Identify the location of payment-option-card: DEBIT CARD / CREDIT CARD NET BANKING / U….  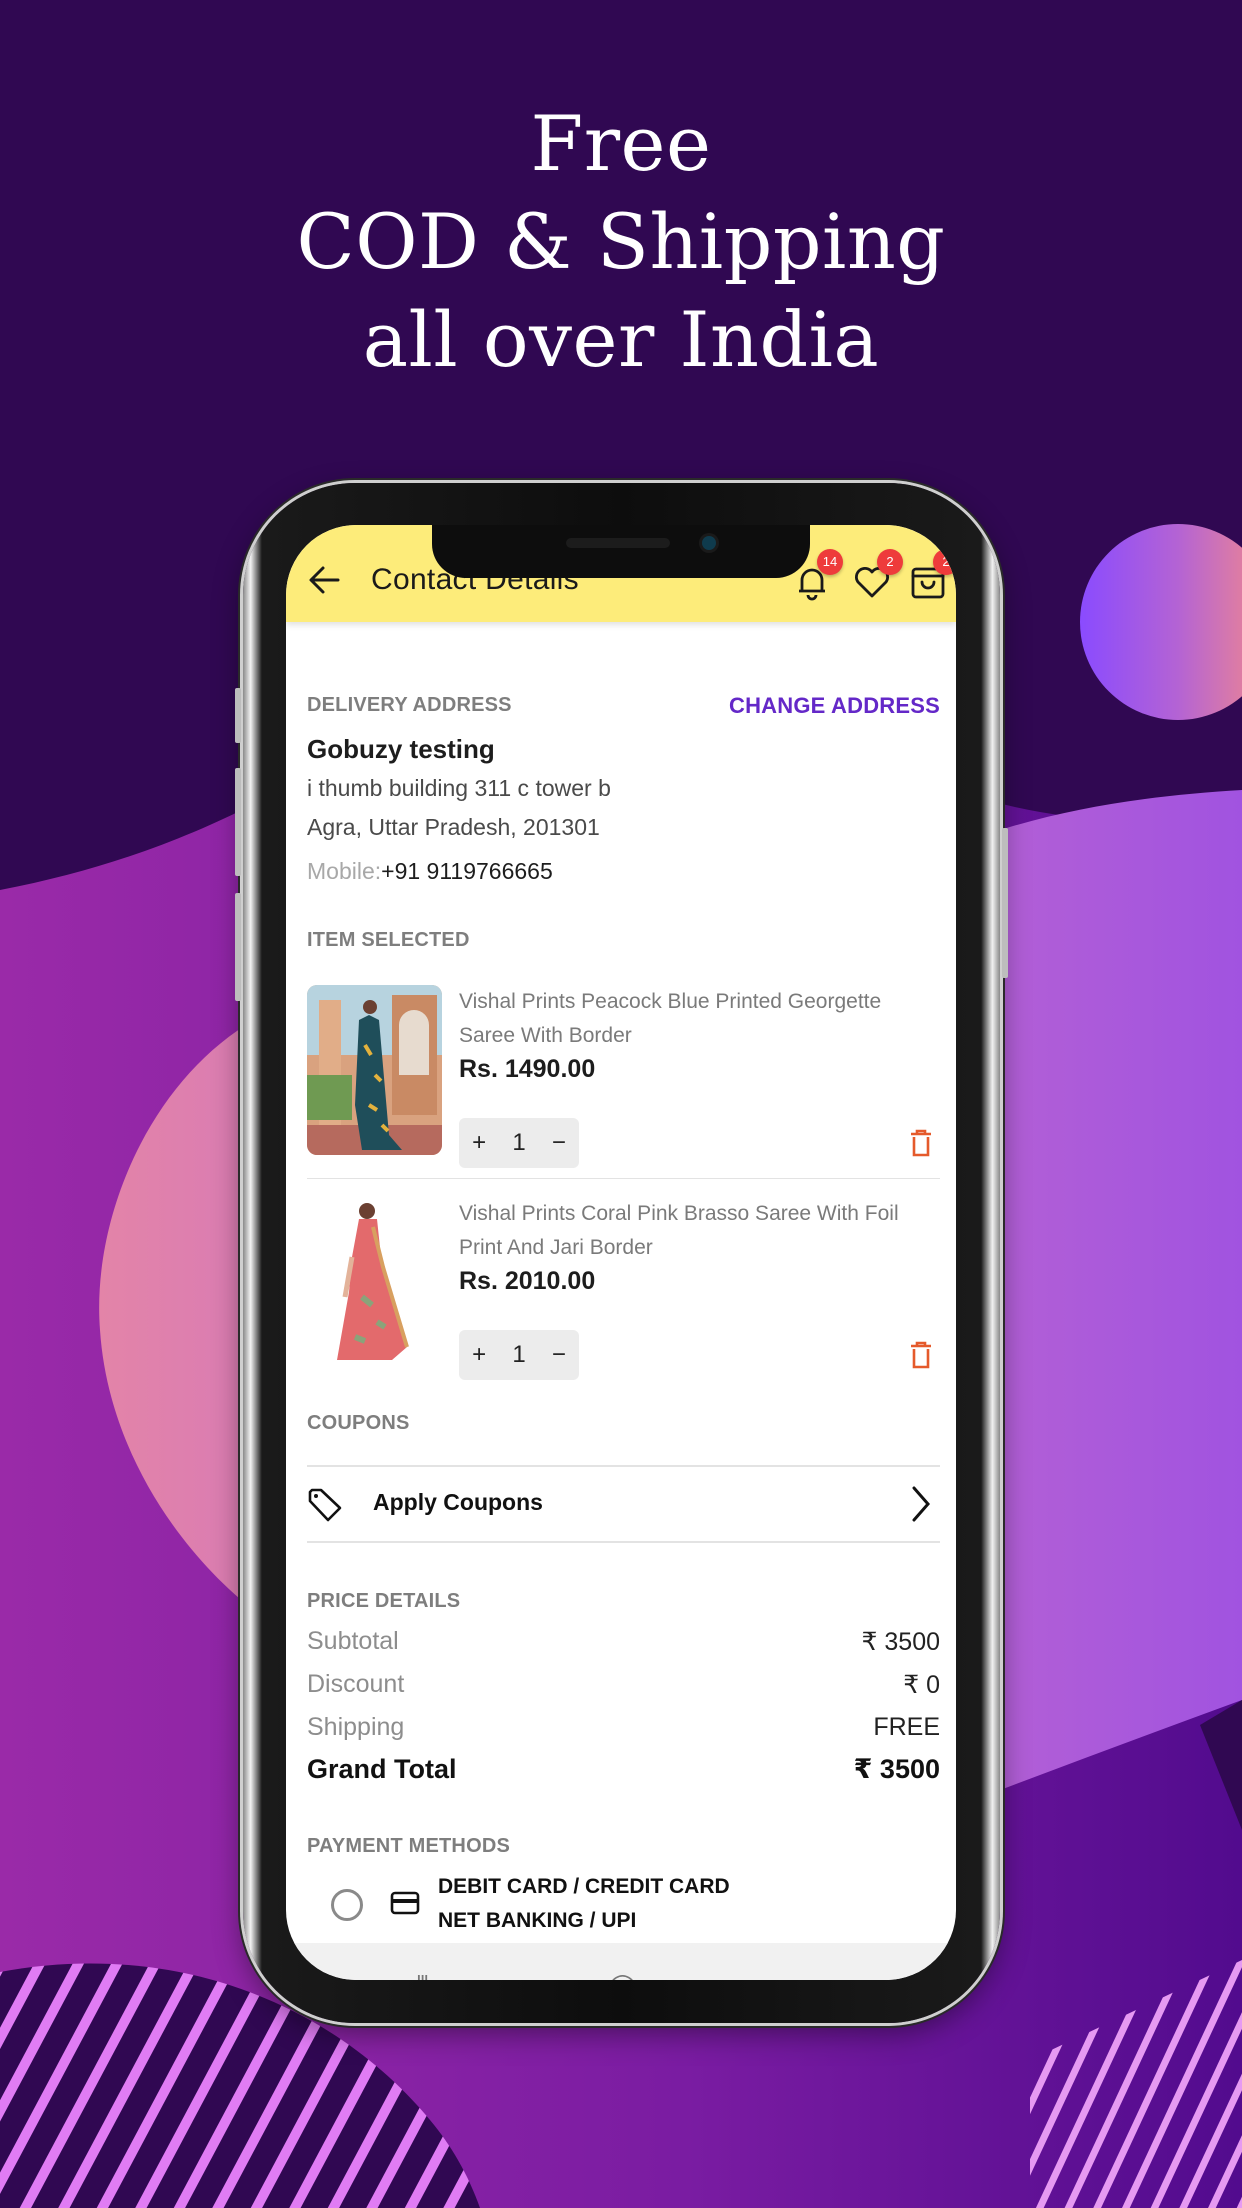
(623, 1905).